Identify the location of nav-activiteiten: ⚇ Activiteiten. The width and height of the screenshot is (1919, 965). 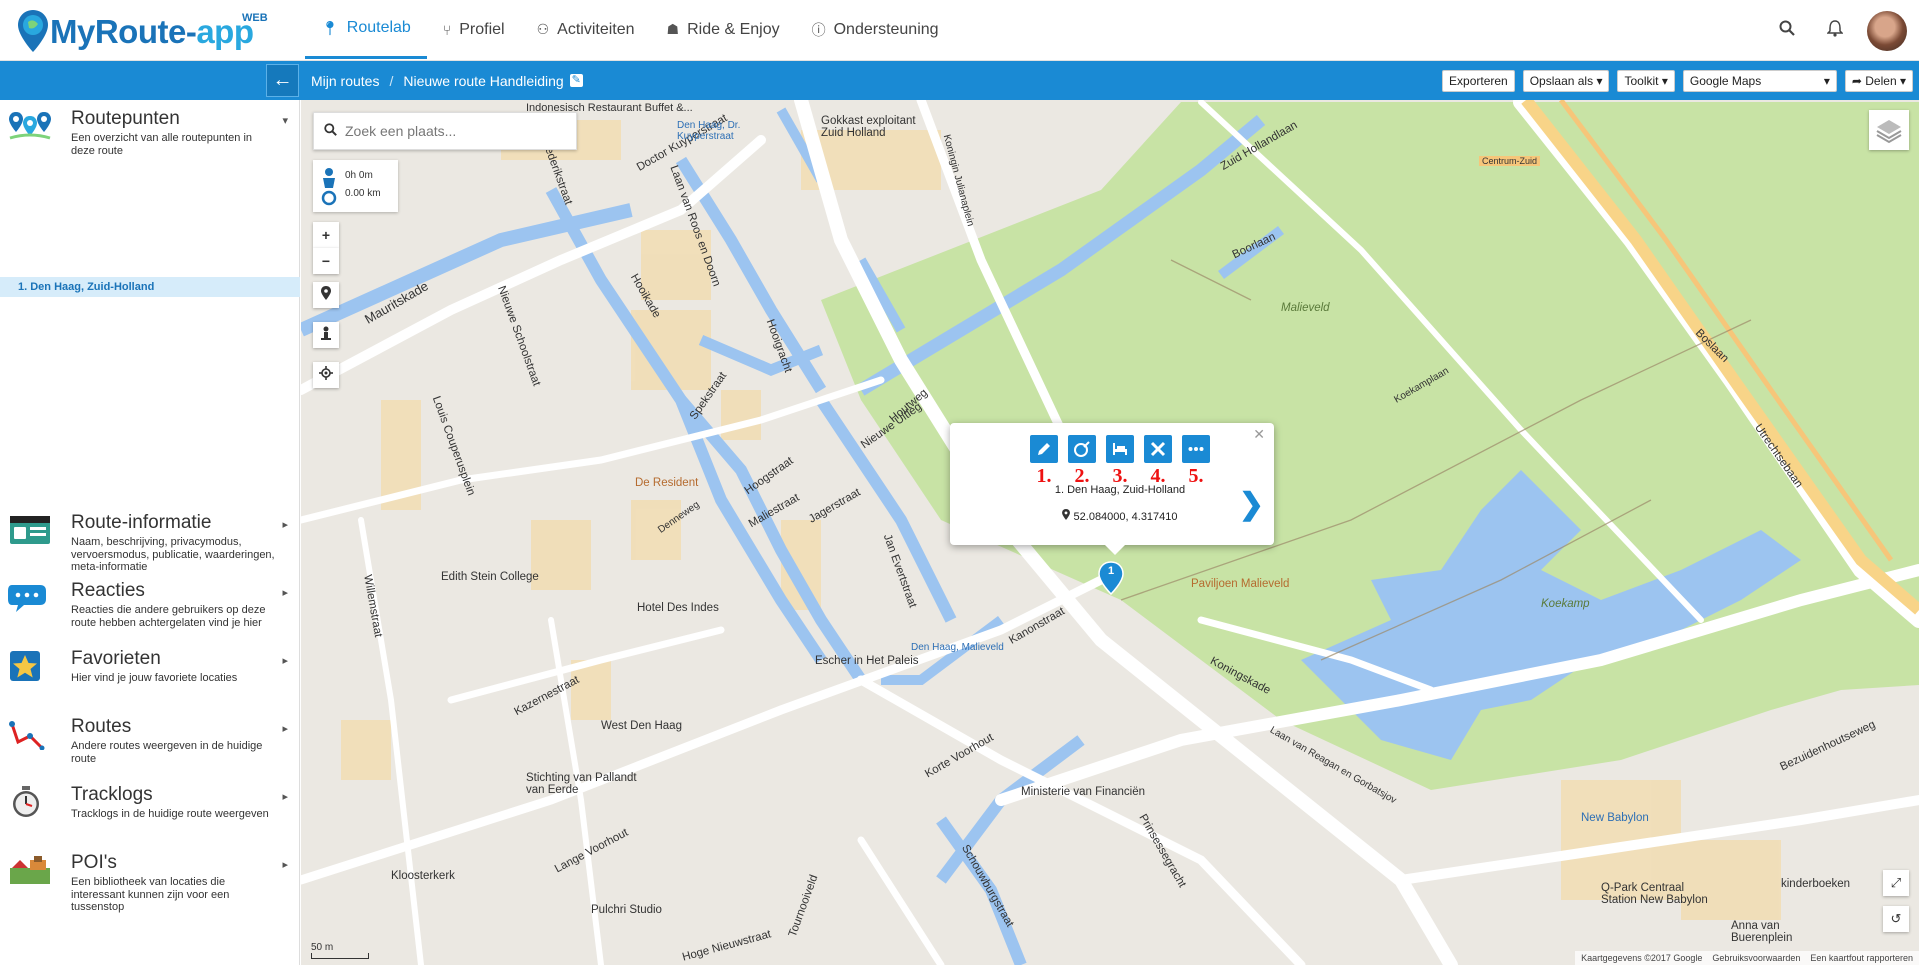
(586, 29).